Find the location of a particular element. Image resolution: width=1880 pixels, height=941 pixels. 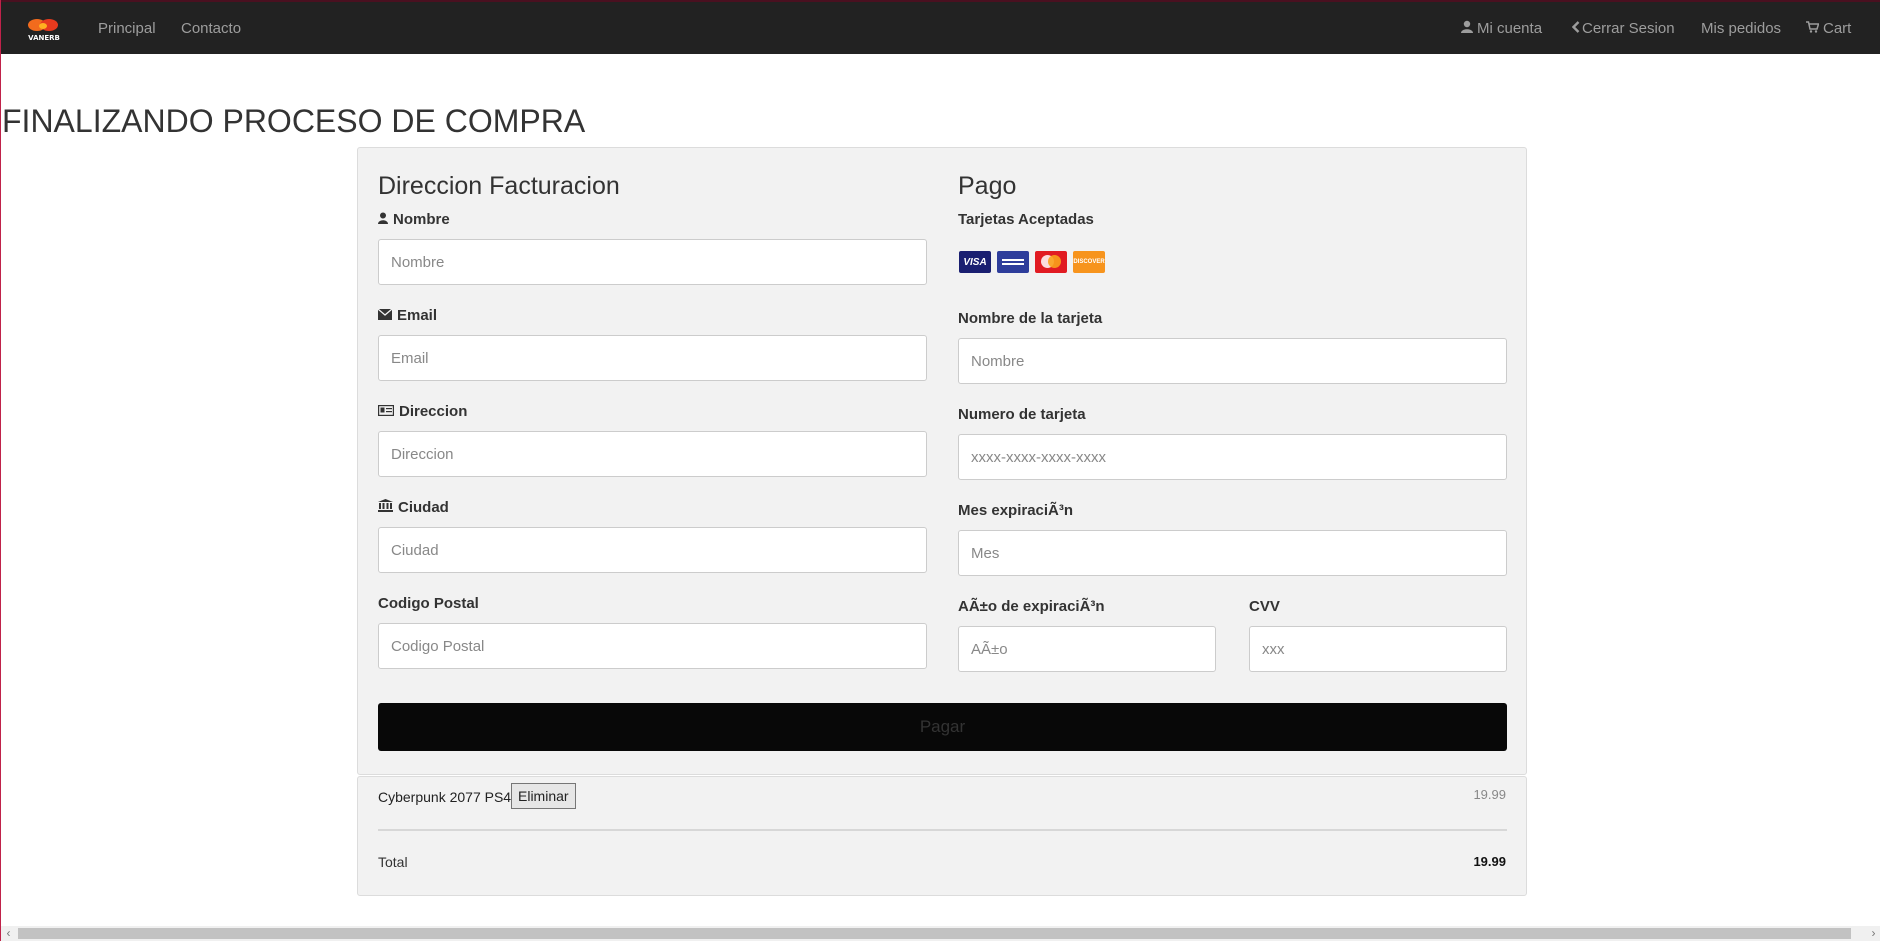

address-label: Direccion is located at coordinates (422, 411).